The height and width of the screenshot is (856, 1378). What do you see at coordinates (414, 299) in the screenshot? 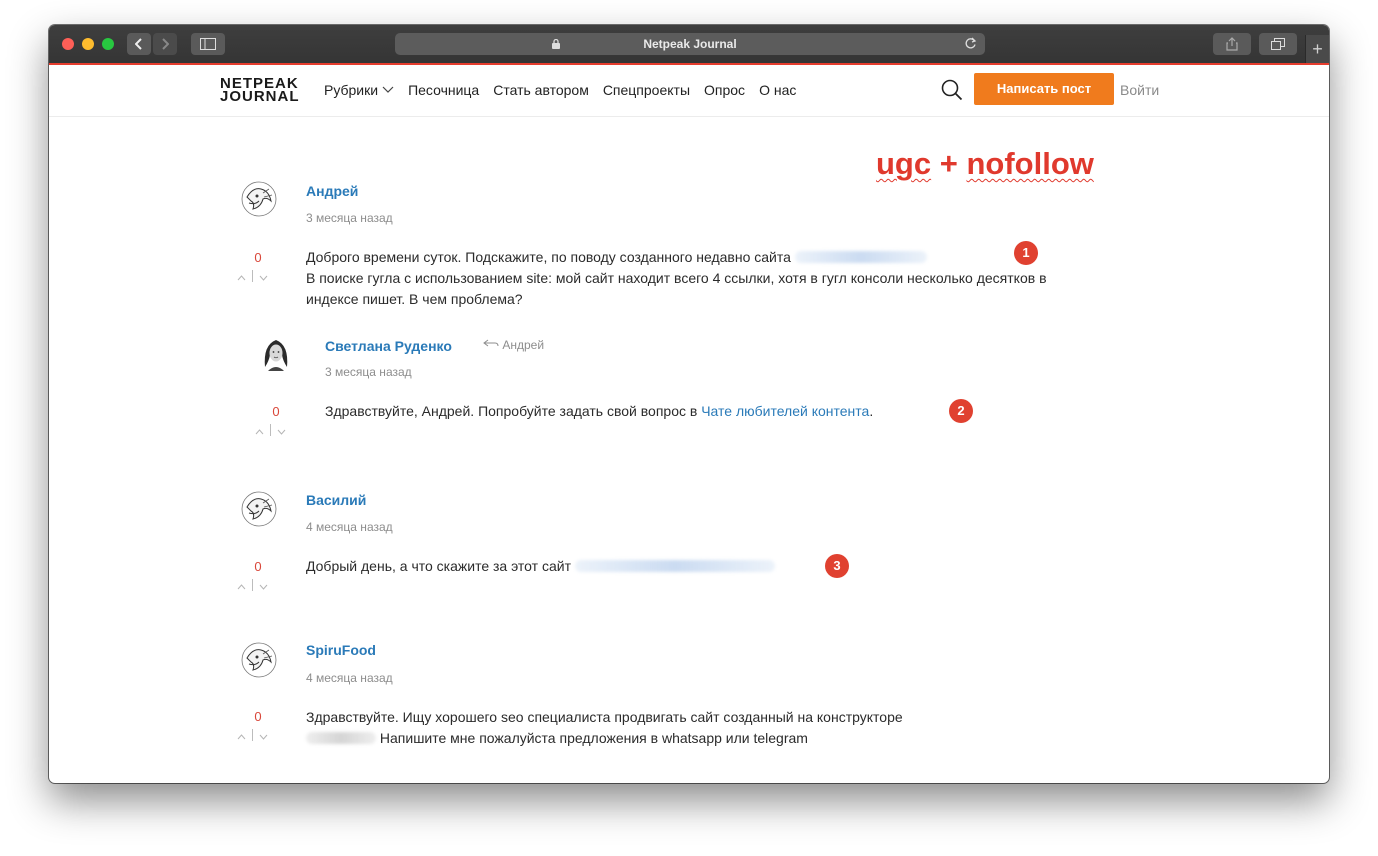
I see `comment-text-line: индексе пишет. В чем проблема?` at bounding box center [414, 299].